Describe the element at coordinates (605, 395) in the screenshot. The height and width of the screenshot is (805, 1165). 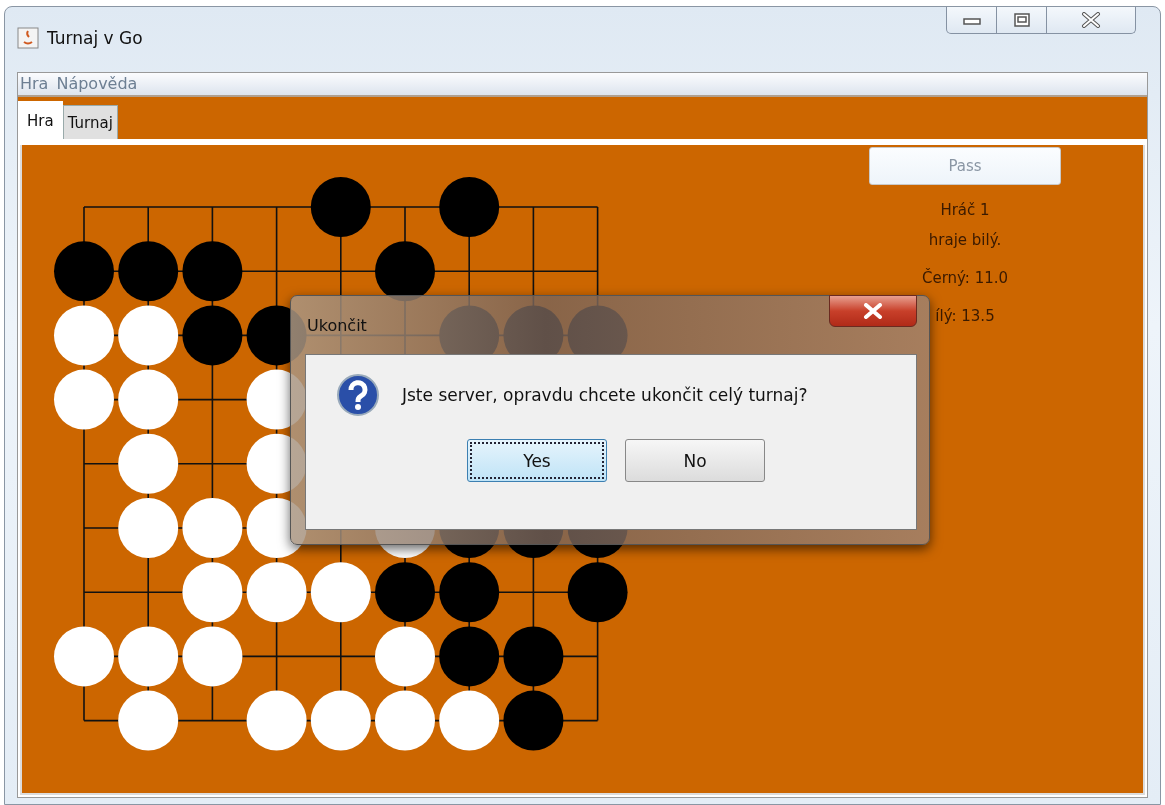
I see `dialog-message: Jste server, opravdu chcete ukončit celý turnaj?` at that location.